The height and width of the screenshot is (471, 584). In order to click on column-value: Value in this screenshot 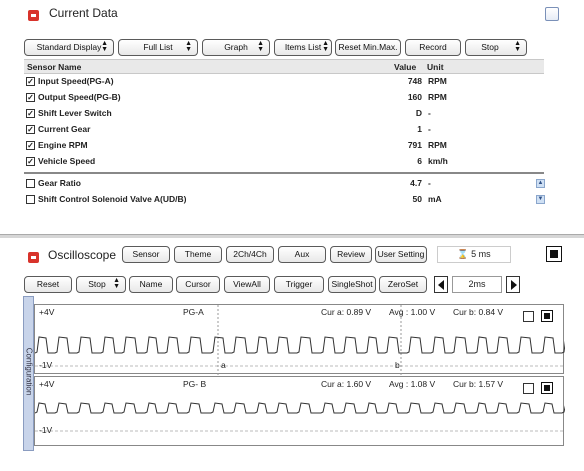, I will do `click(405, 67)`.